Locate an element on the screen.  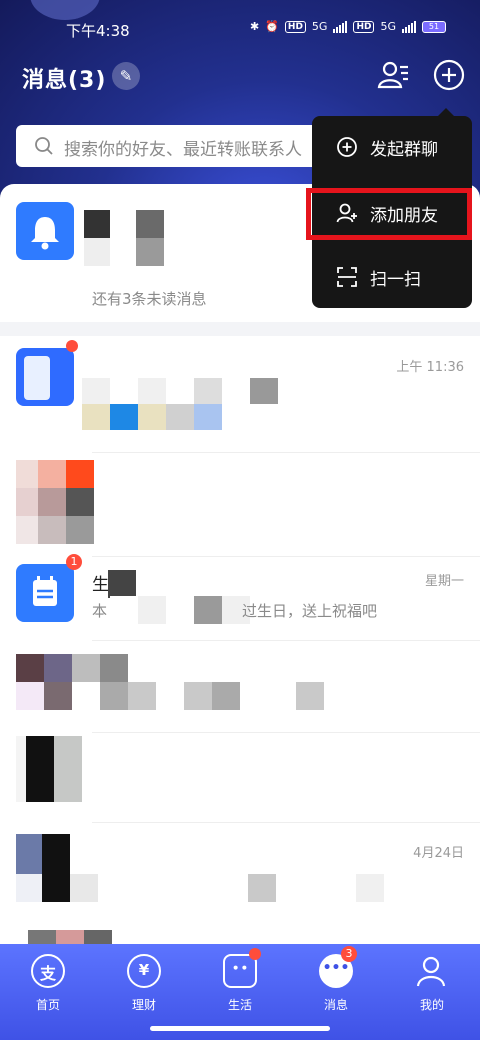
menu-item-group-chat: 发起群聊 is located at coordinates (392, 147).